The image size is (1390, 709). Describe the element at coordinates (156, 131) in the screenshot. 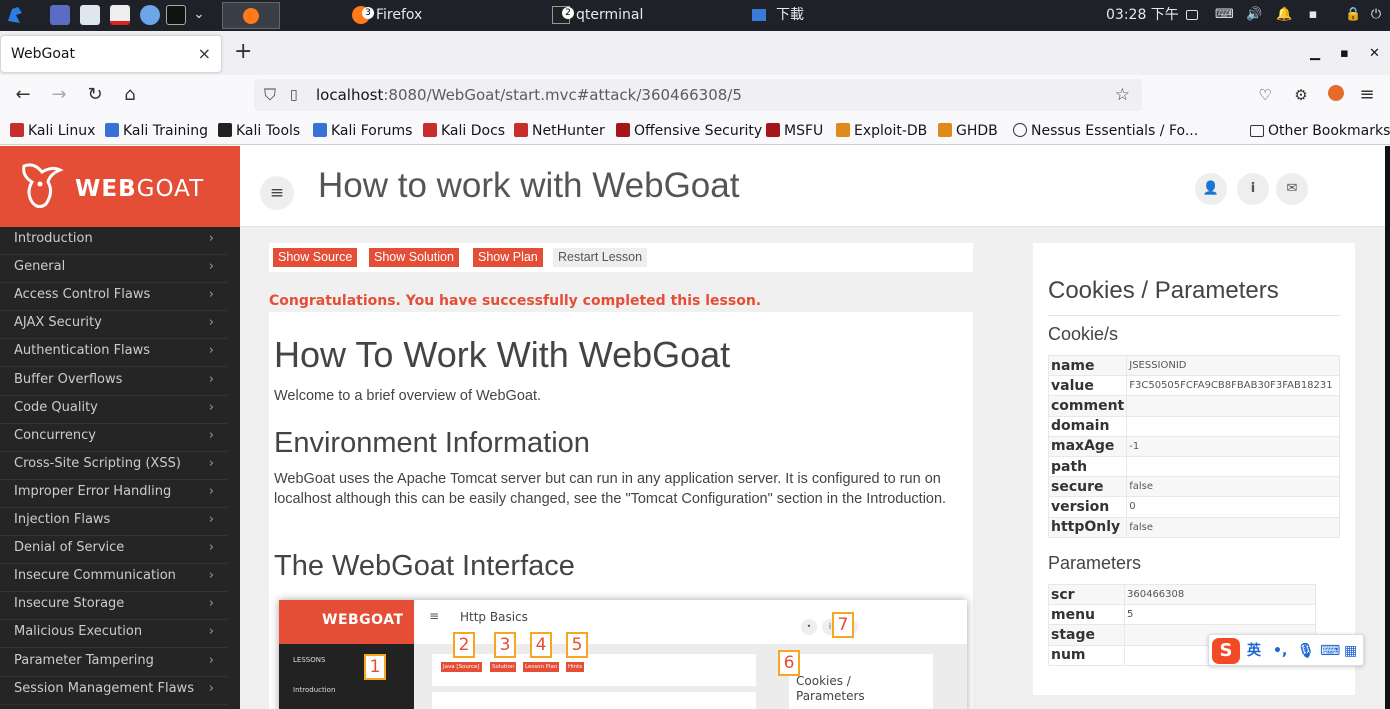

I see `bookmark-item: Kali Training` at that location.